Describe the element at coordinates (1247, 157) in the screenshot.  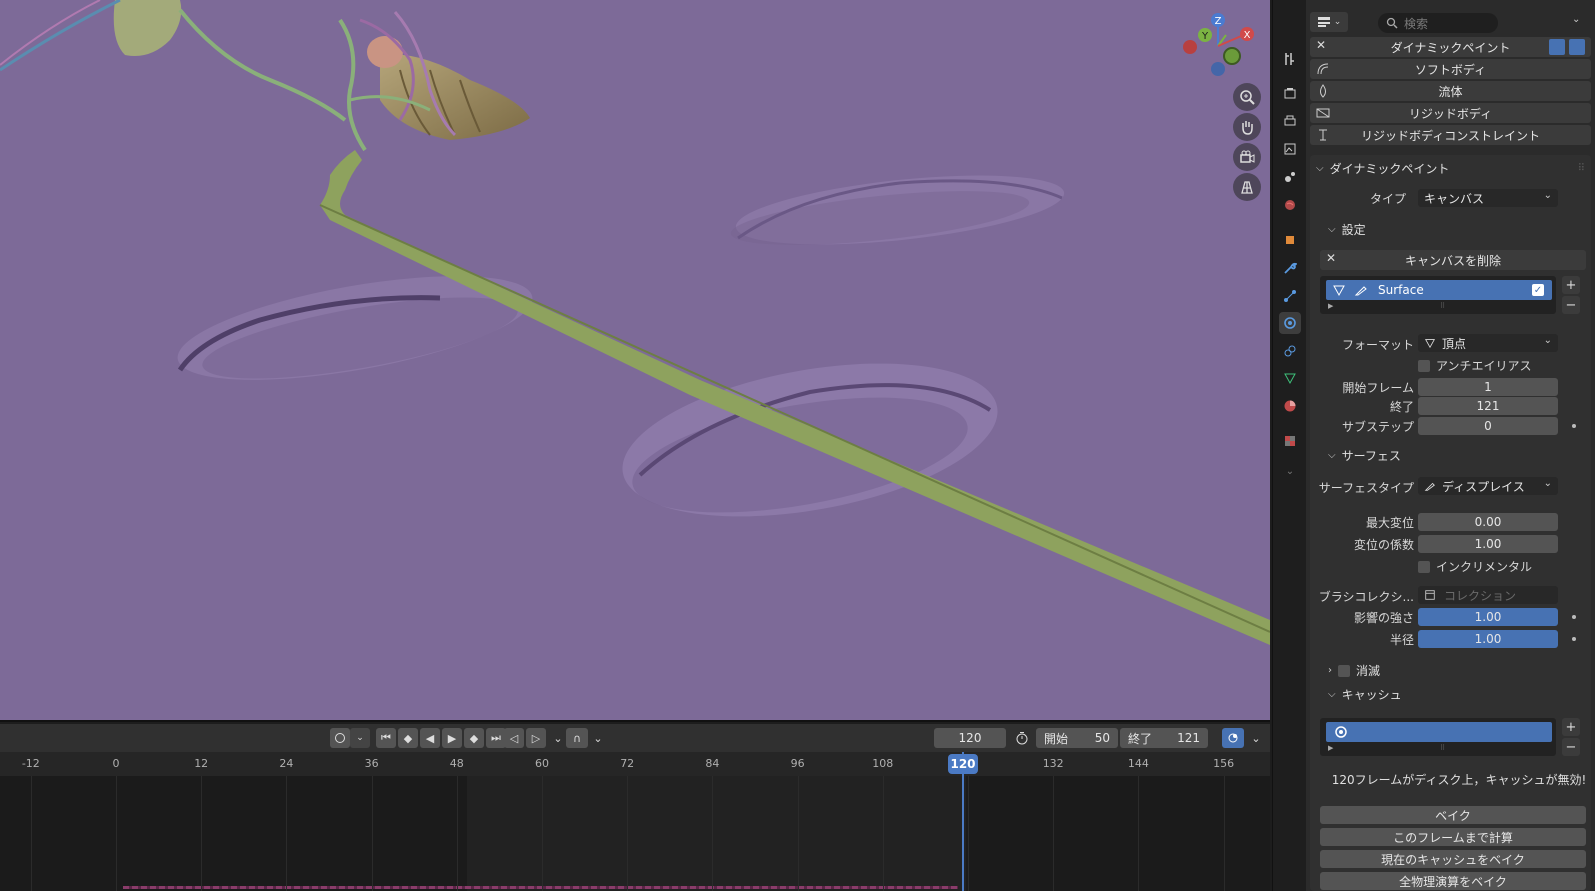
I see `camera-icon` at that location.